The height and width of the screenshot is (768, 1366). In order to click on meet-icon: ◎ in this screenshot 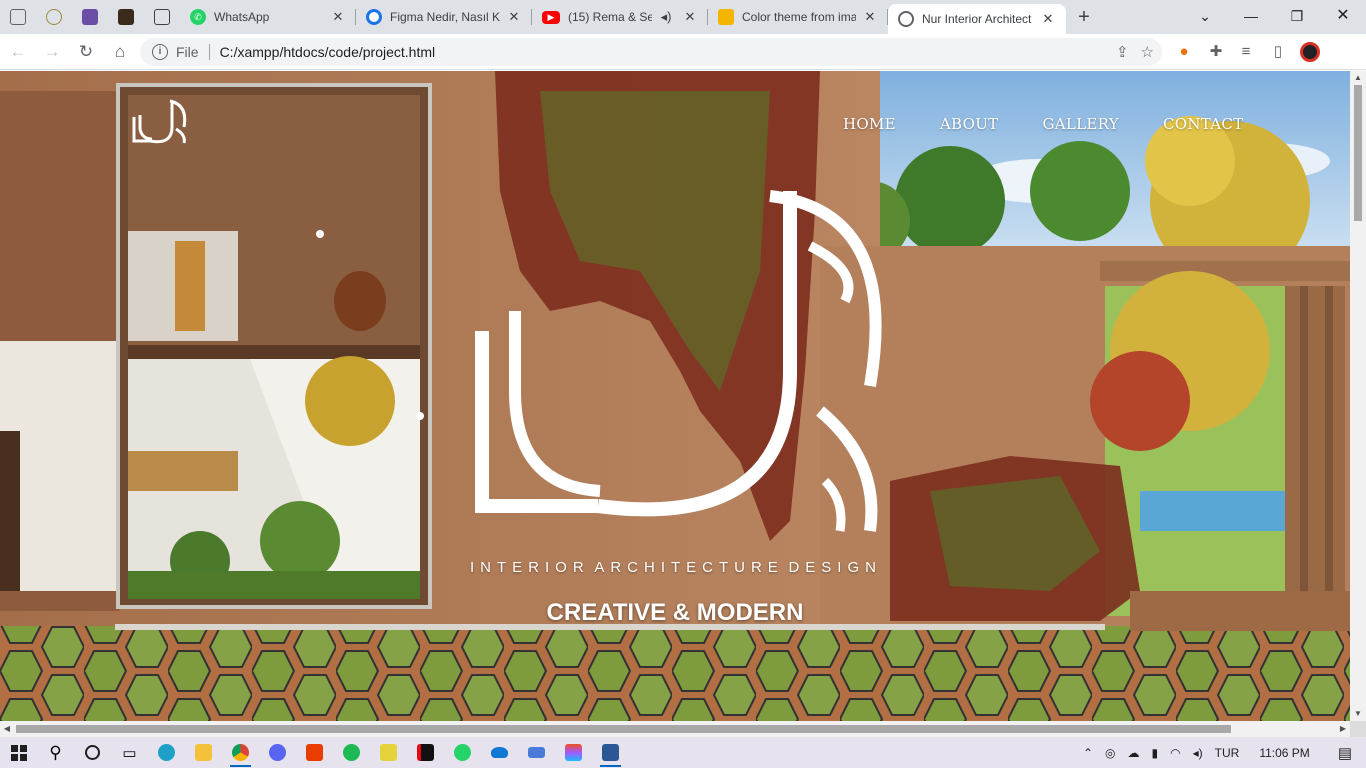, I will do `click(1110, 753)`.